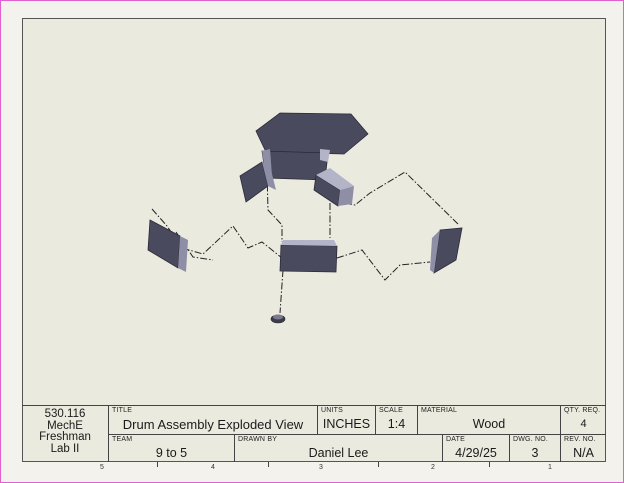  Describe the element at coordinates (346, 424) in the screenshot. I see `units-value: INCHES` at that location.